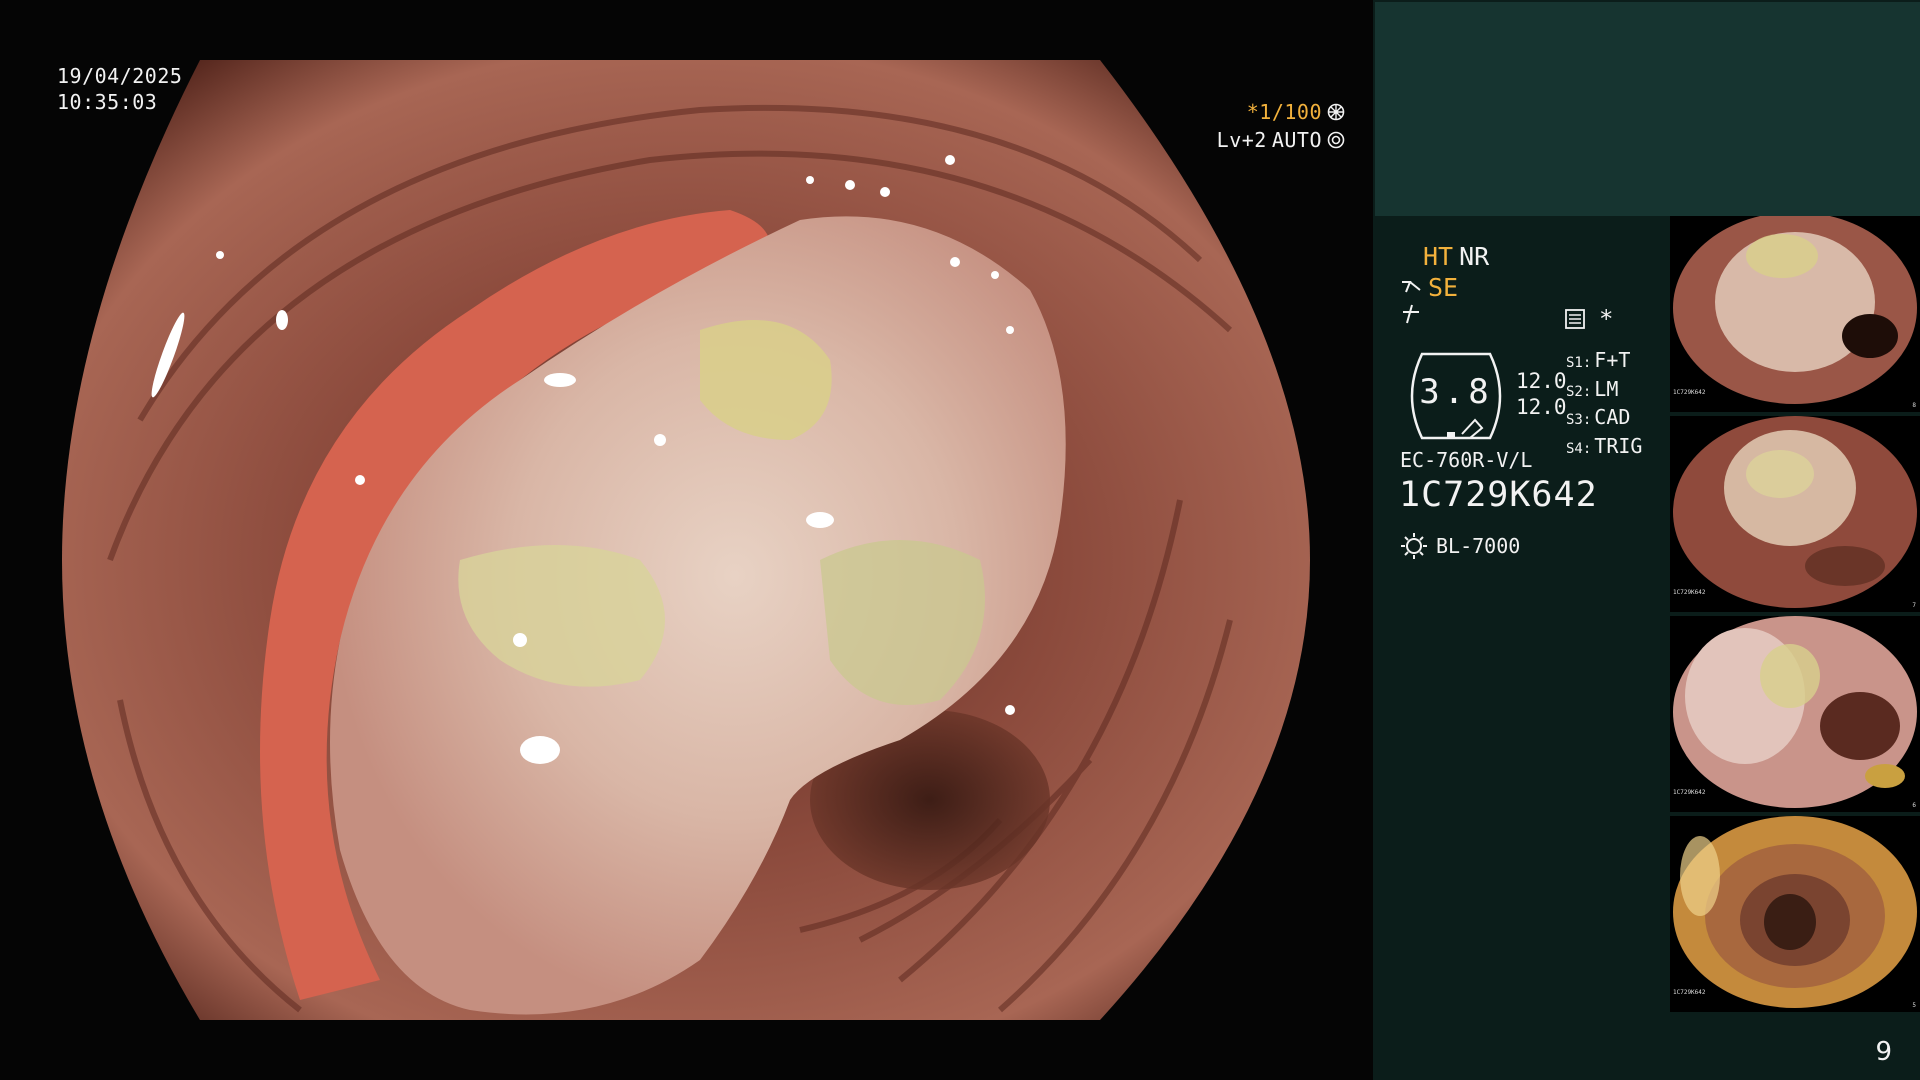 The height and width of the screenshot is (1080, 1920). What do you see at coordinates (1466, 460) in the screenshot?
I see `scope-model-text: EC-760R-V/L` at bounding box center [1466, 460].